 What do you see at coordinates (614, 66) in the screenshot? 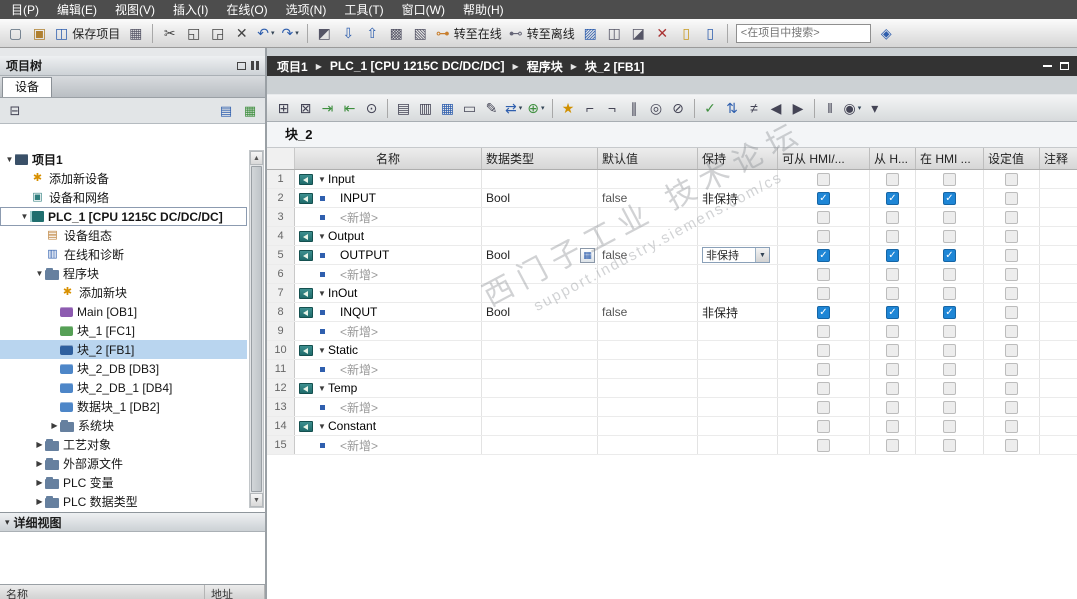
I see `breadcrumb-item-3: 块_2 [FB1]` at bounding box center [614, 66].